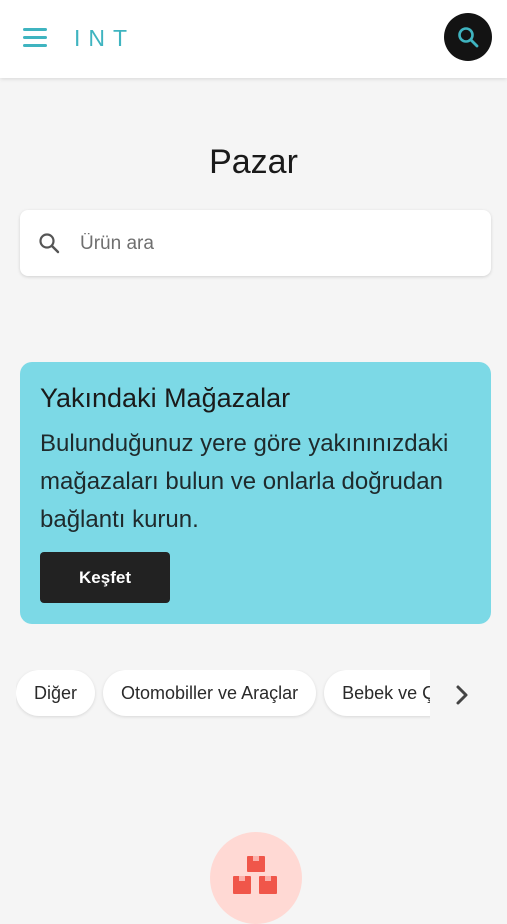 This screenshot has height=924, width=507. I want to click on empty-state-illustration, so click(256, 878).